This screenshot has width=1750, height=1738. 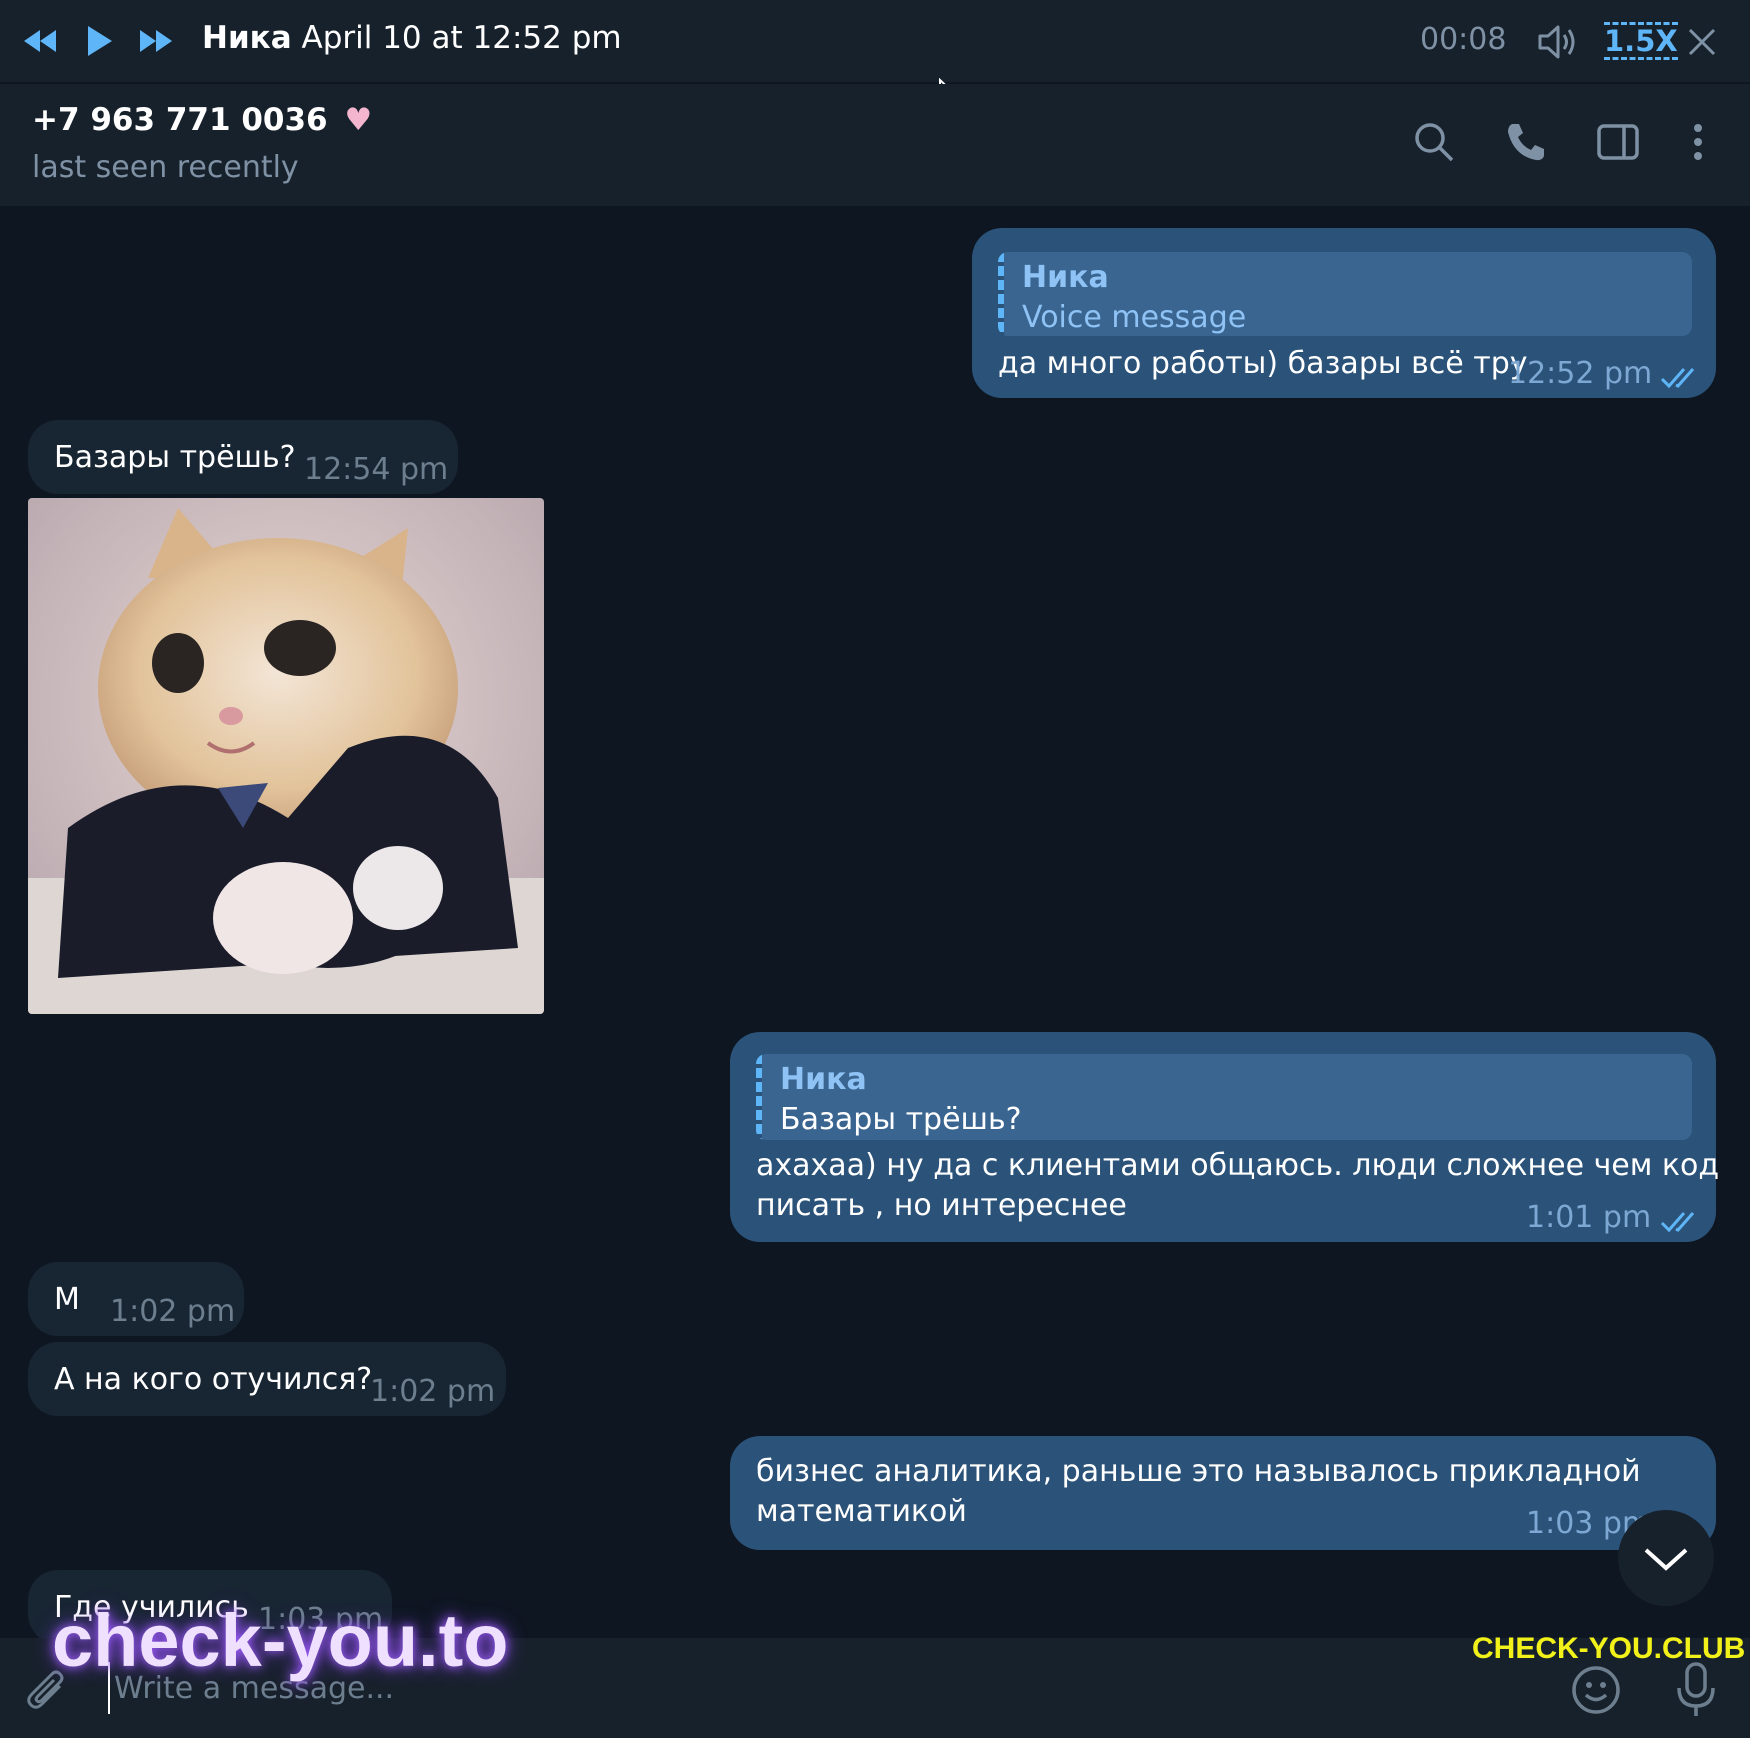 What do you see at coordinates (180, 120) in the screenshot?
I see `peer-phone: +7 963 771 0036` at bounding box center [180, 120].